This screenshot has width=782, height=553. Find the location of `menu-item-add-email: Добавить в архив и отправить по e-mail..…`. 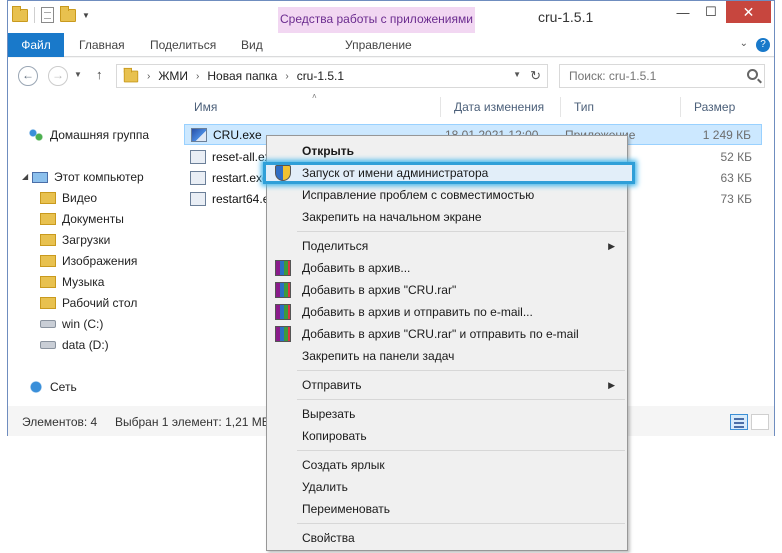

menu-item-add-email: Добавить в архив и отправить по e-mail..… is located at coordinates (447, 312).